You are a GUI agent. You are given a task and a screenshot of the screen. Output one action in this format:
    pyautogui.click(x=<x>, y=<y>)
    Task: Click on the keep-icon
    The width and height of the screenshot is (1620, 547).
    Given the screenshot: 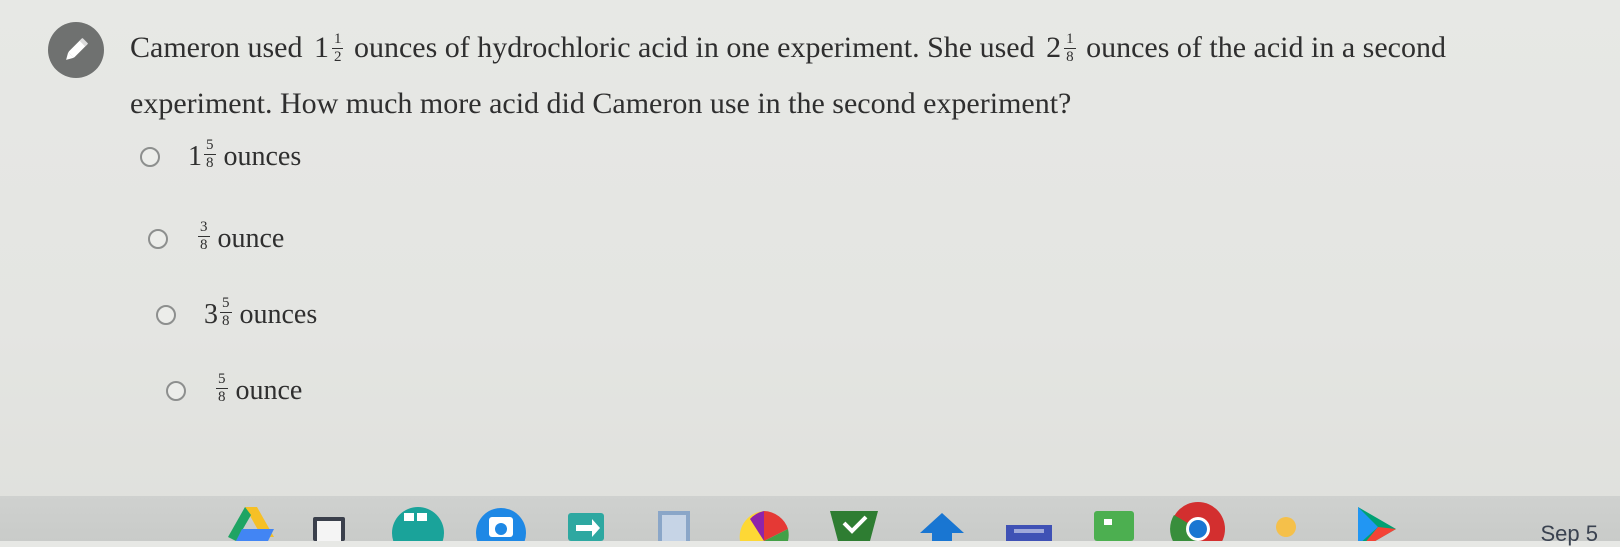 What is the action you would take?
    pyautogui.click(x=1286, y=526)
    